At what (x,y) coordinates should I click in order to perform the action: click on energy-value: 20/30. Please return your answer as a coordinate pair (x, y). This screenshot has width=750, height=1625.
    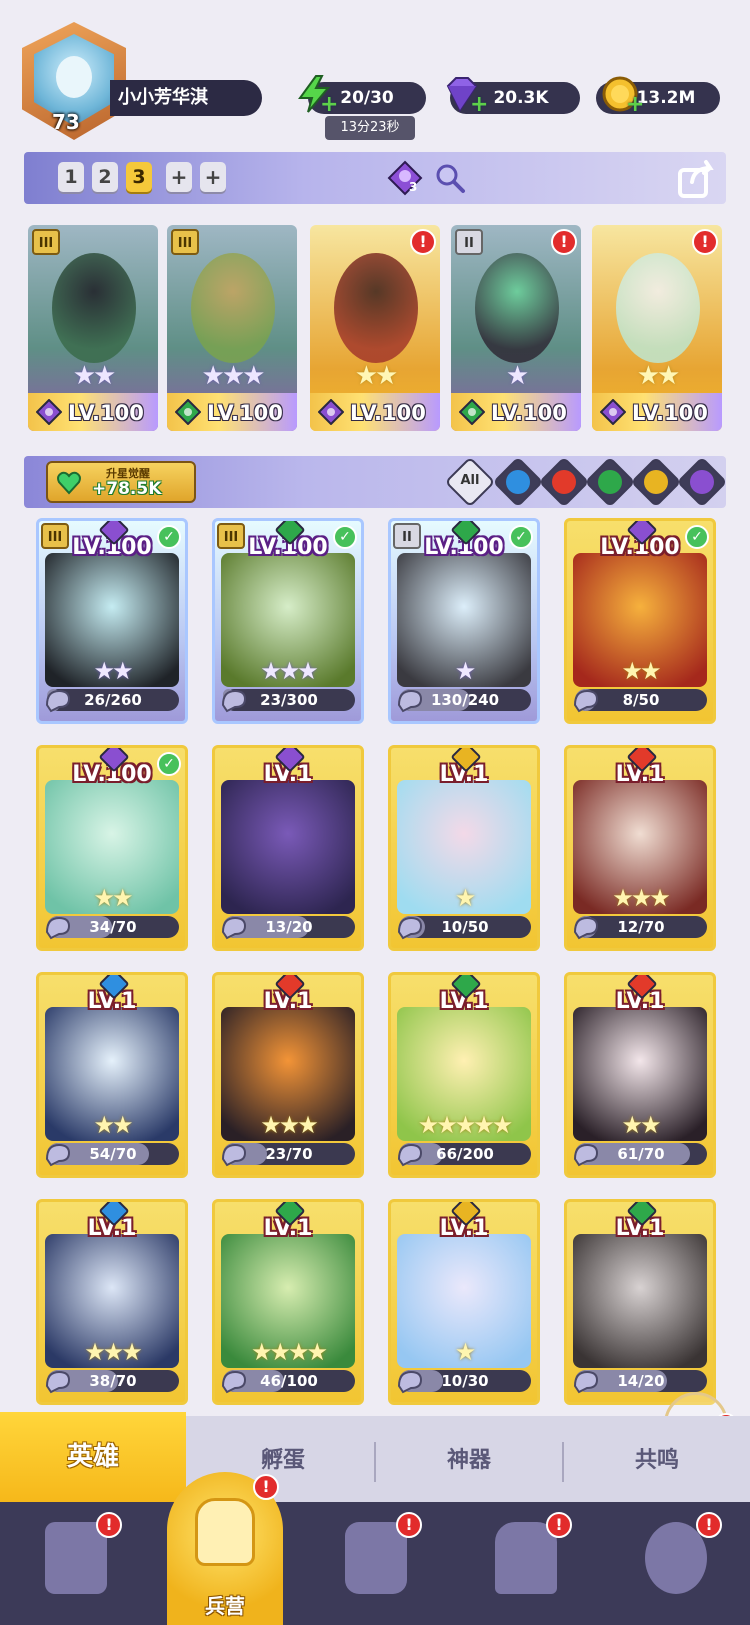
    Looking at the image, I should click on (367, 98).